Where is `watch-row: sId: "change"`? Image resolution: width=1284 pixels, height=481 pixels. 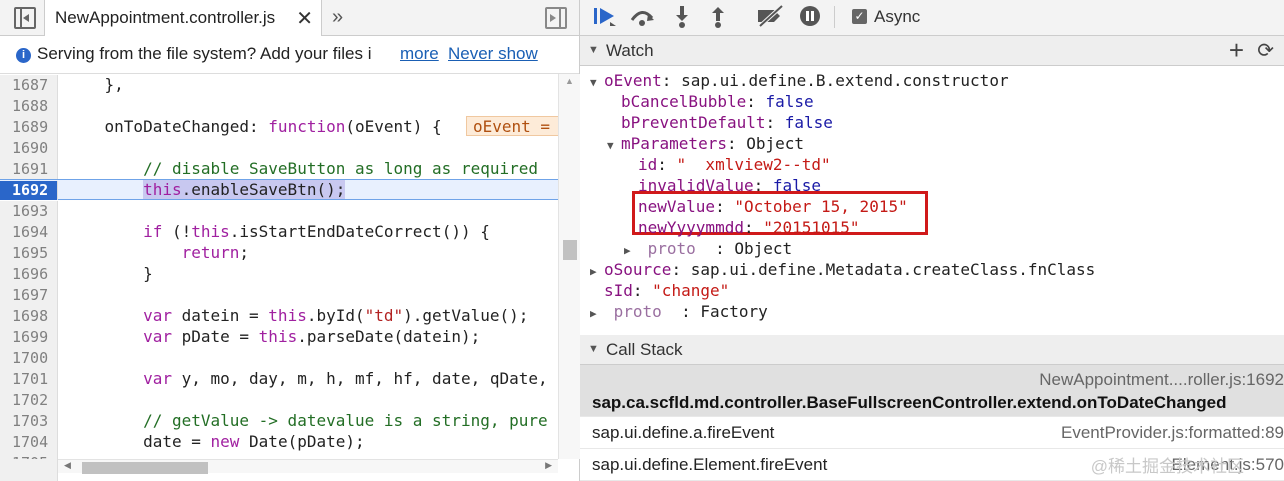
watch-row: sId: "change" is located at coordinates (932, 290).